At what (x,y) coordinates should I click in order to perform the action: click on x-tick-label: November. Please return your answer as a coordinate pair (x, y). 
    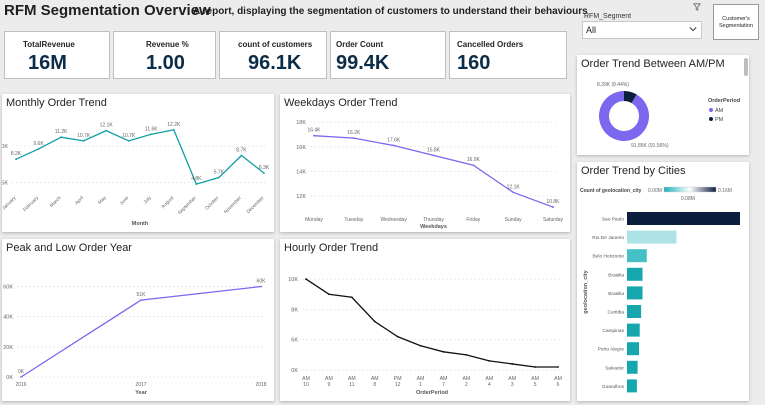
    Looking at the image, I should click on (233, 205).